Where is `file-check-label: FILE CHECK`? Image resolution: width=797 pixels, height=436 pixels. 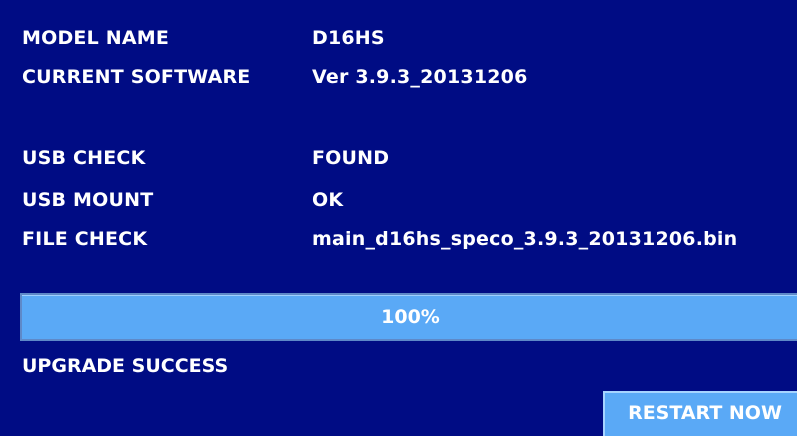 file-check-label: FILE CHECK is located at coordinates (85, 239).